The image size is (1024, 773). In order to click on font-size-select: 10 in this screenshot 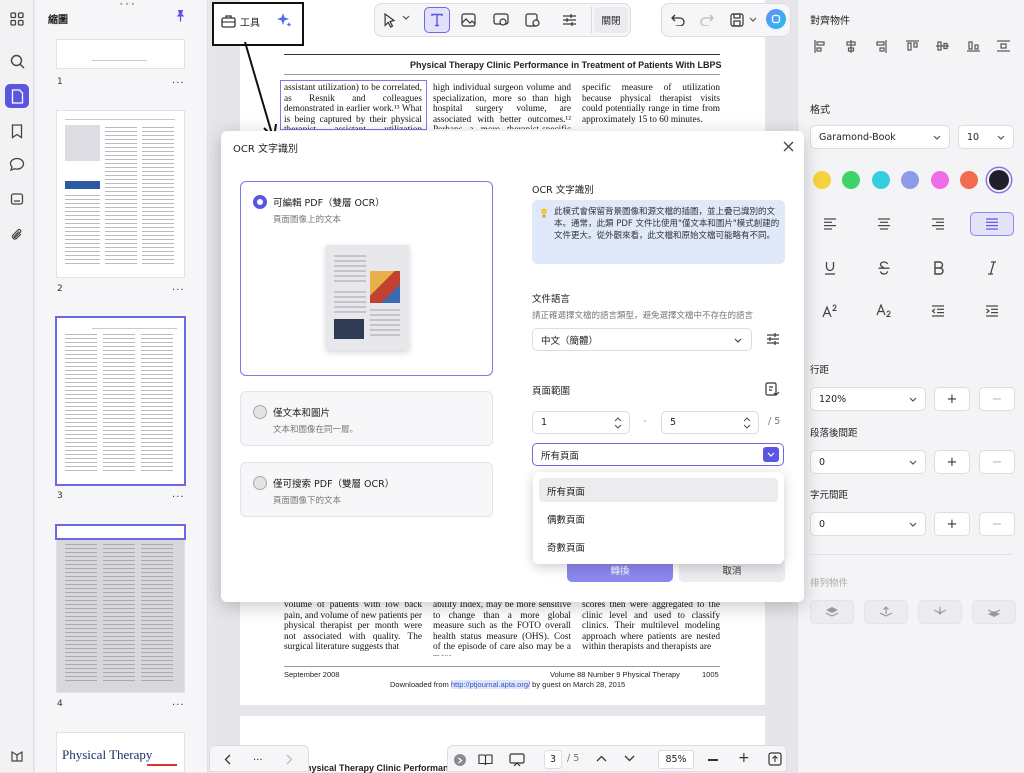, I will do `click(986, 137)`.